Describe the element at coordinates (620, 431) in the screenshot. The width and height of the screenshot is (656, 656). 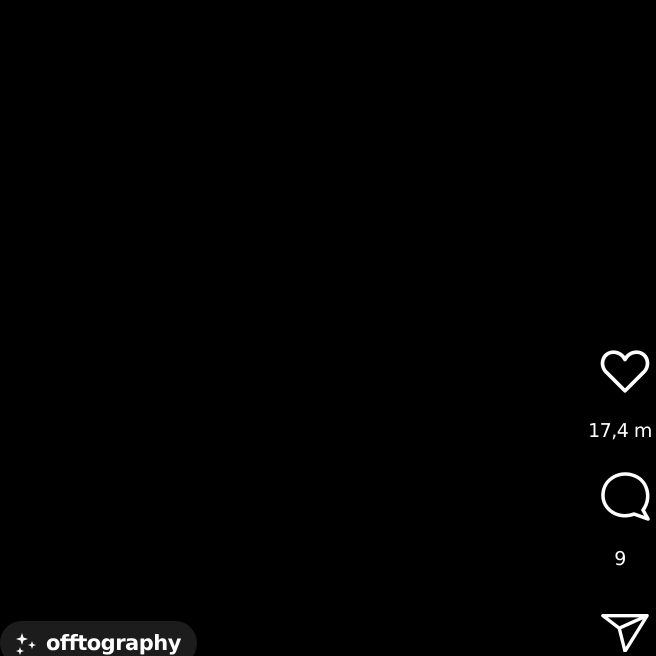
I see `like-count: 17,4 m` at that location.